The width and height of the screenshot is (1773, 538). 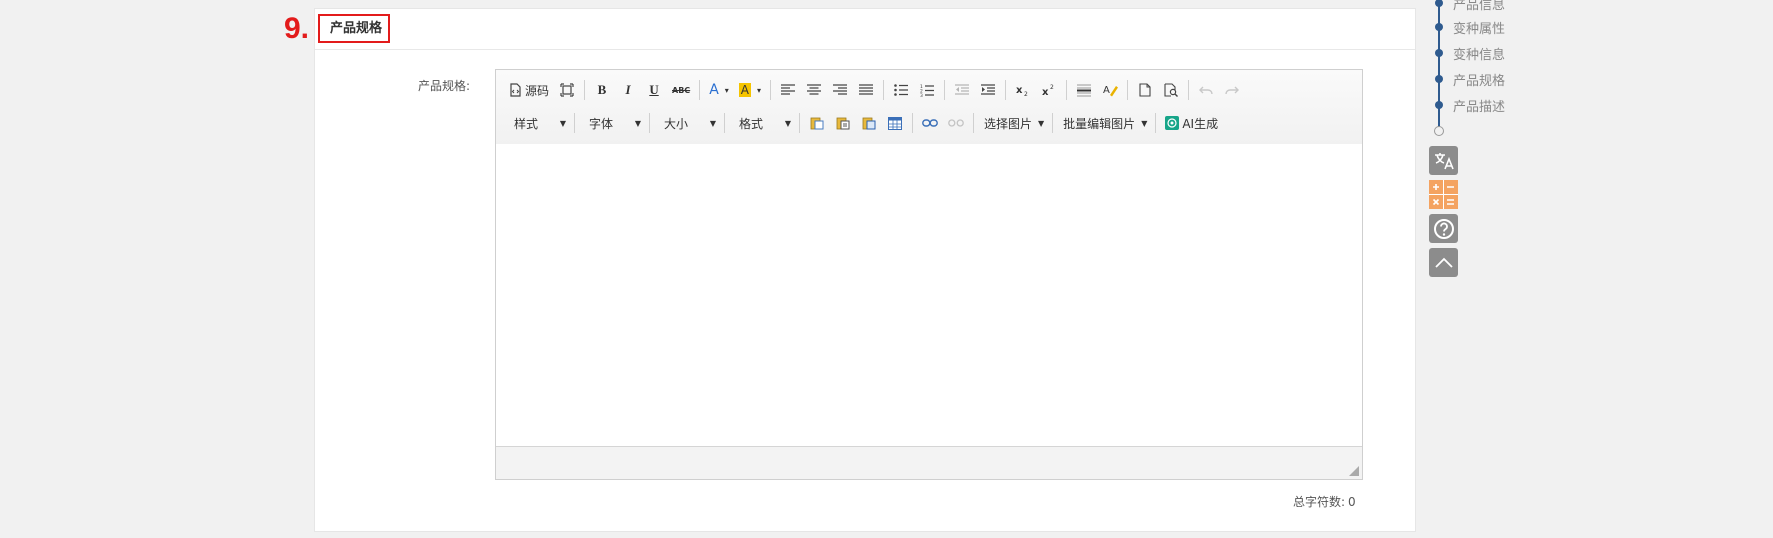 What do you see at coordinates (1354, 471) in the screenshot?
I see `resize-handle-icon` at bounding box center [1354, 471].